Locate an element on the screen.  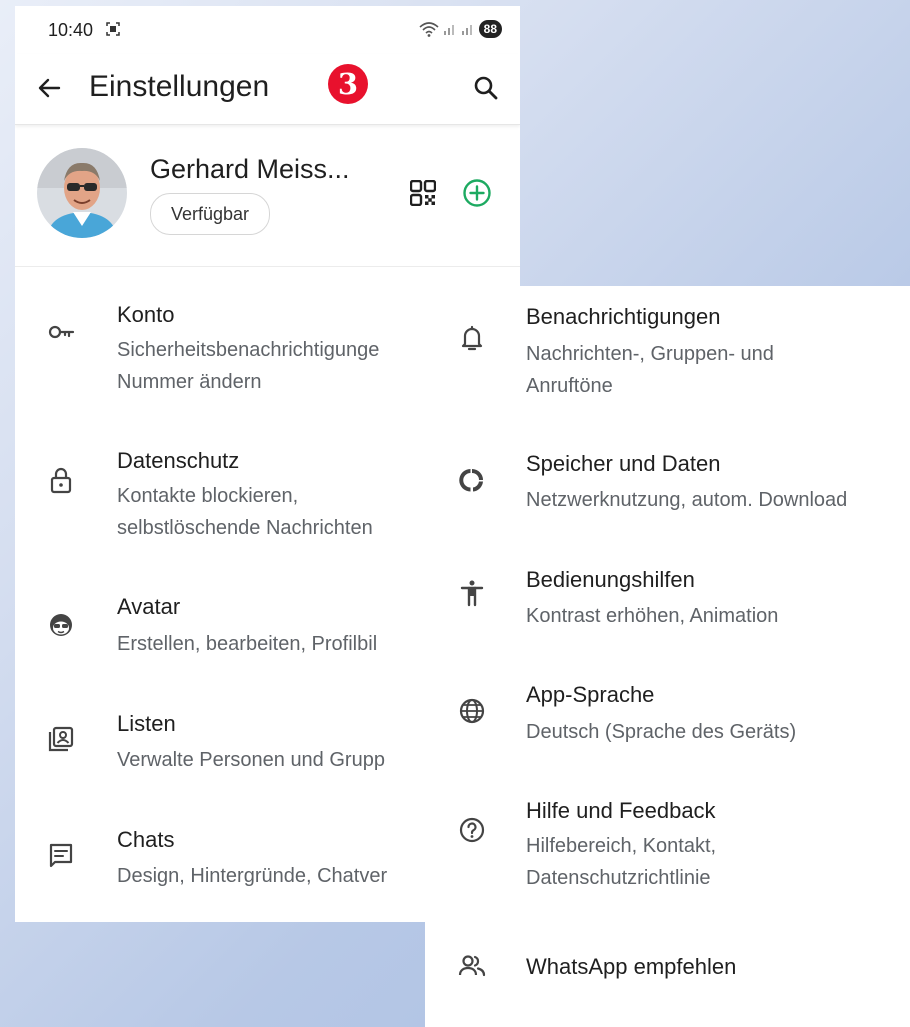
settings-item-title: Speicher und Daten is located at coordinates (623, 463).